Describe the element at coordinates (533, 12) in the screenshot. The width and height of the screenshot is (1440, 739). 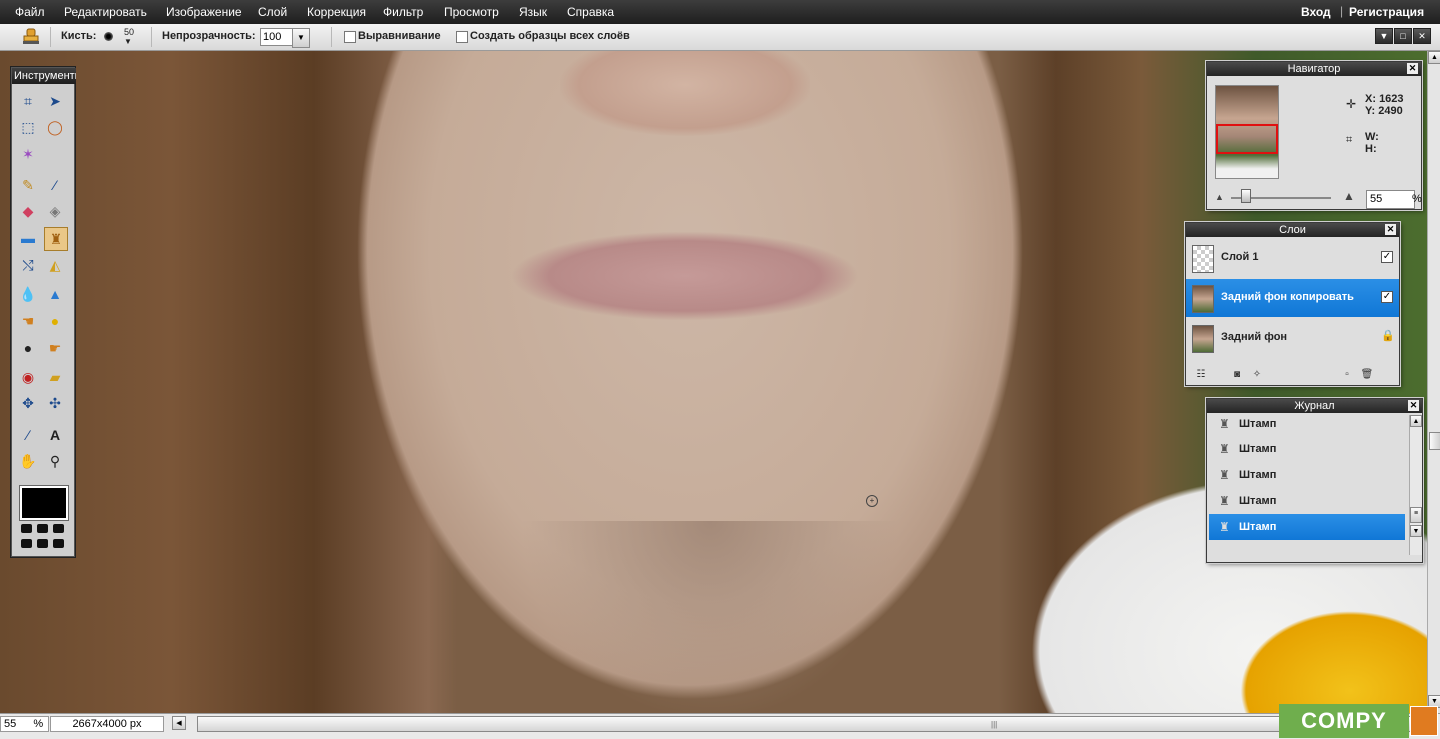
I see `menu-language: Язык` at that location.